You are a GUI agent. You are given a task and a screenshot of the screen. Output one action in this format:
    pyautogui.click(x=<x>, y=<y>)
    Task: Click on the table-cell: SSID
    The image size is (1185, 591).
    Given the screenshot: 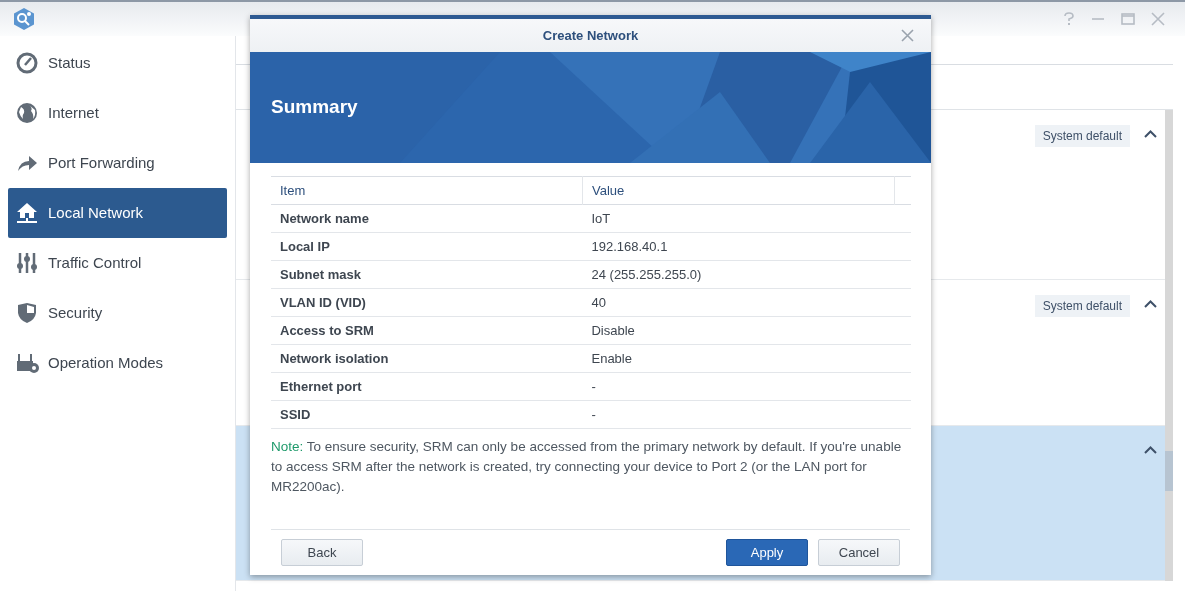 What is the action you would take?
    pyautogui.click(x=427, y=414)
    